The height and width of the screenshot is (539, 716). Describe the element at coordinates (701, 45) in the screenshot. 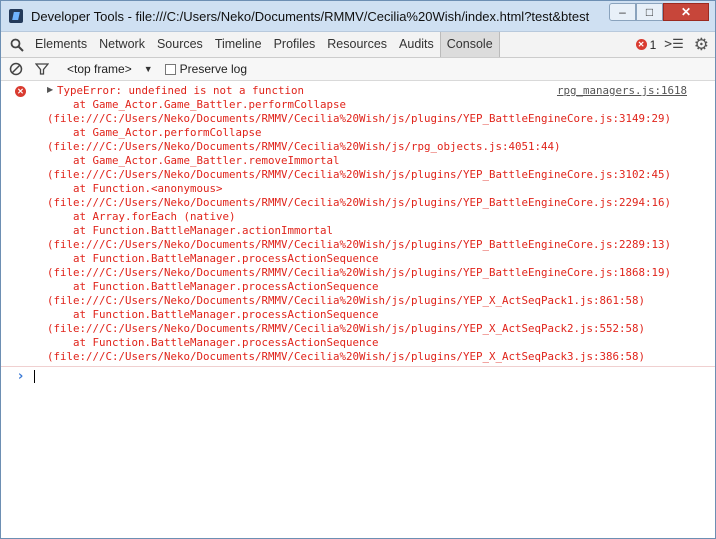

I see `gear-icon: ⚙` at that location.